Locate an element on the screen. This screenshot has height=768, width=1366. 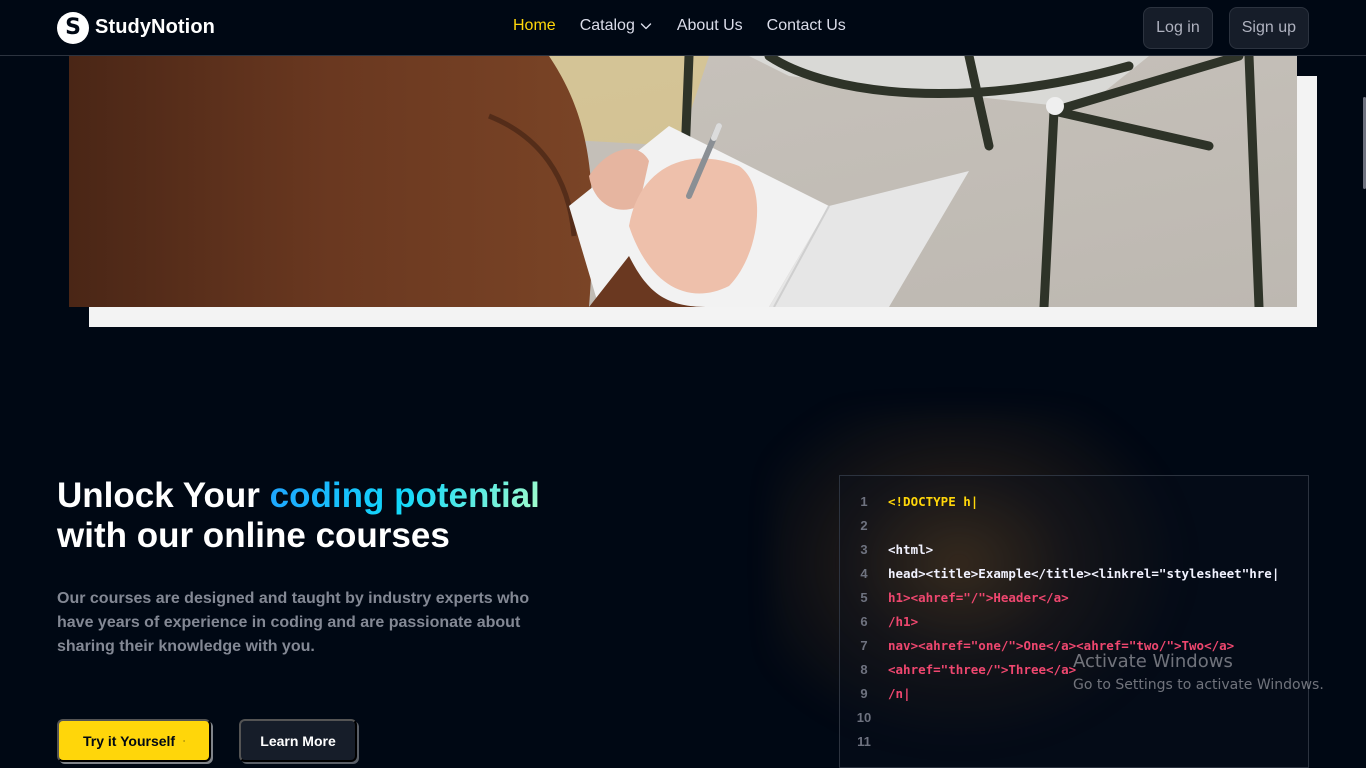
signup-button: Sign up is located at coordinates (1268, 28).